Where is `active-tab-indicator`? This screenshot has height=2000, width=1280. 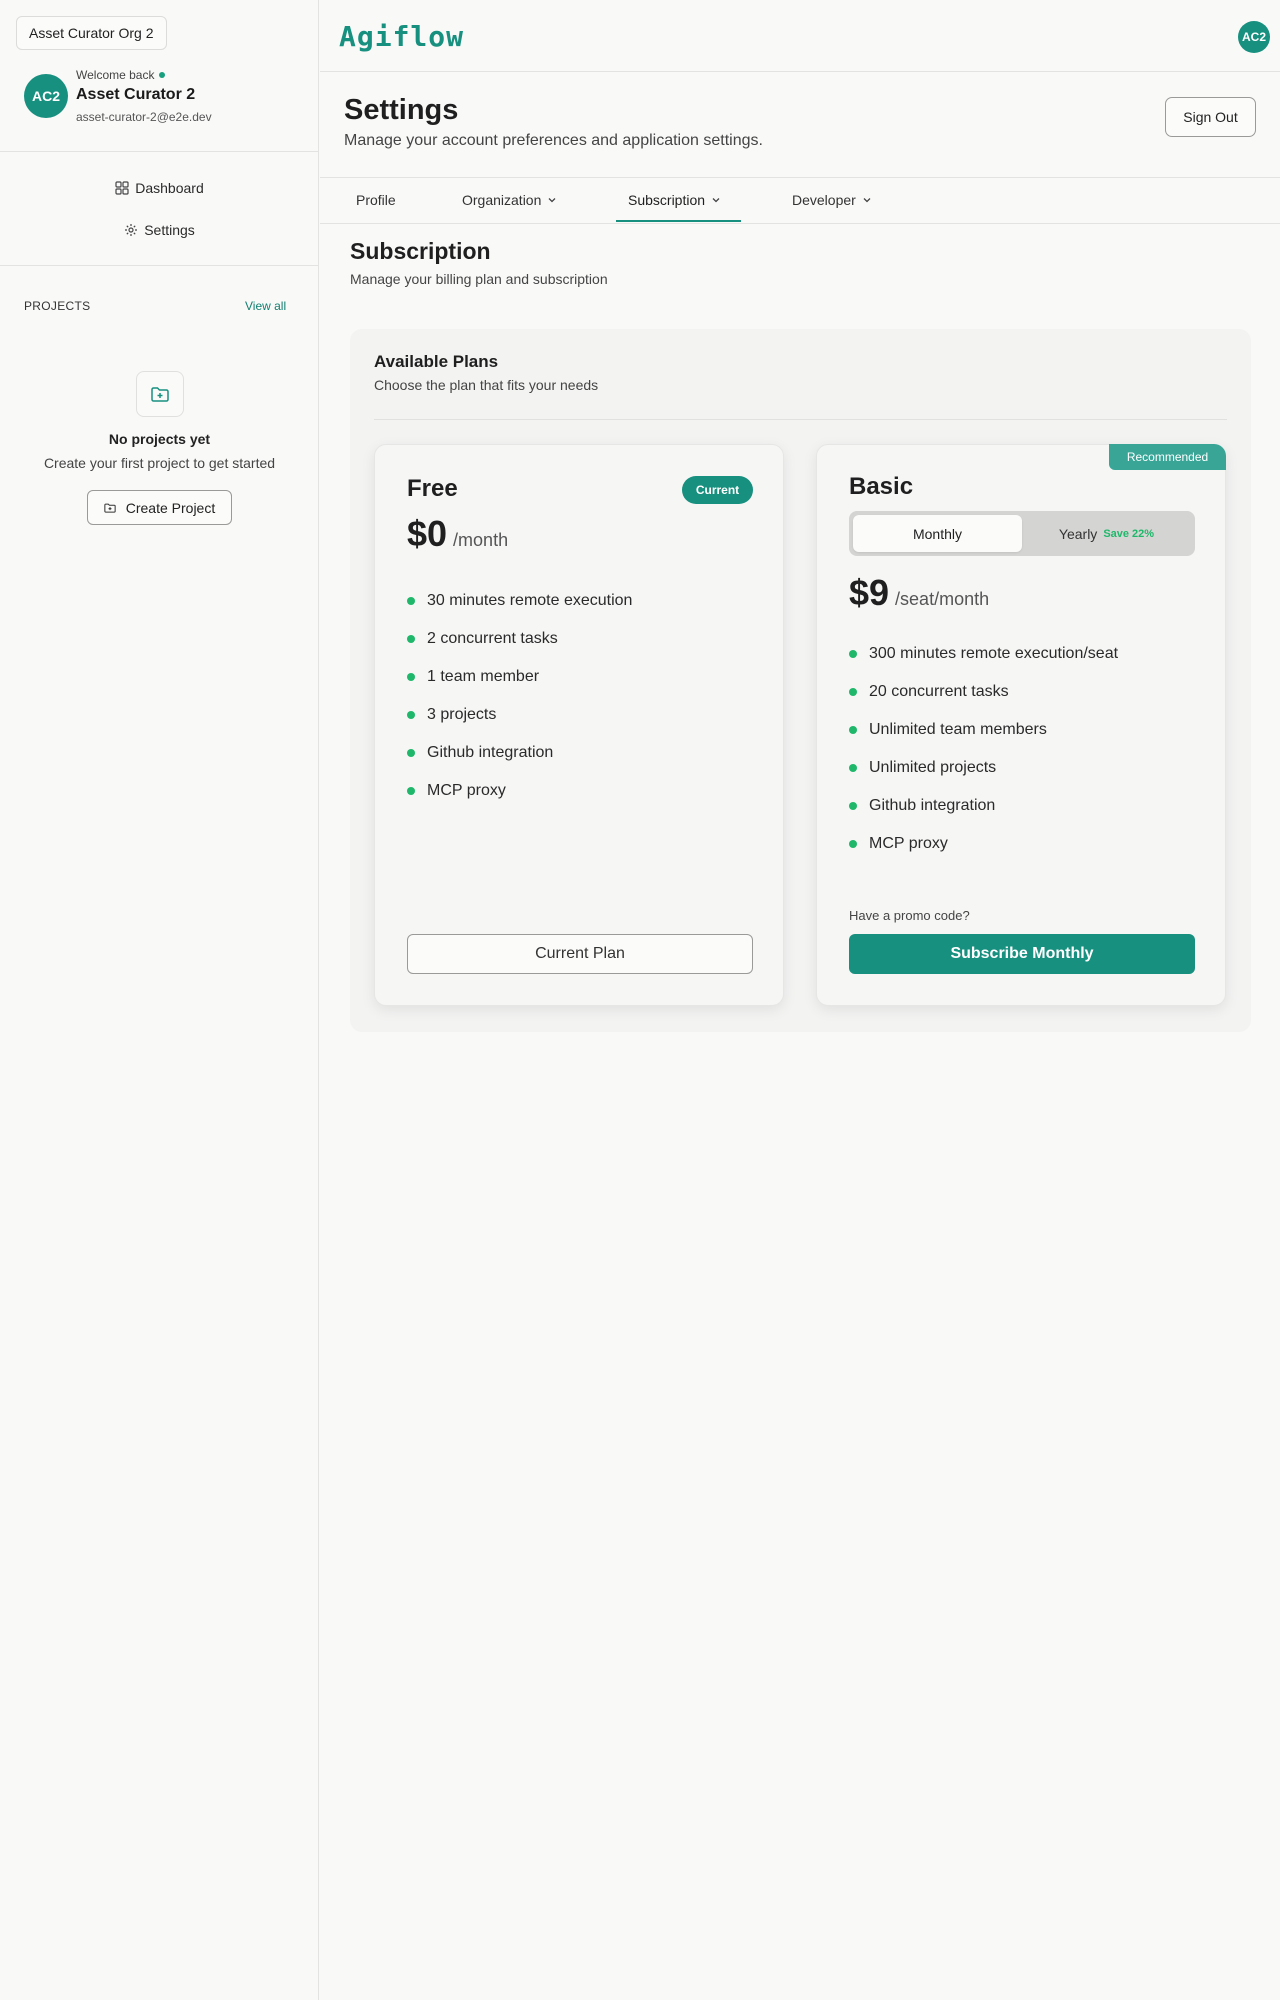 active-tab-indicator is located at coordinates (678, 221).